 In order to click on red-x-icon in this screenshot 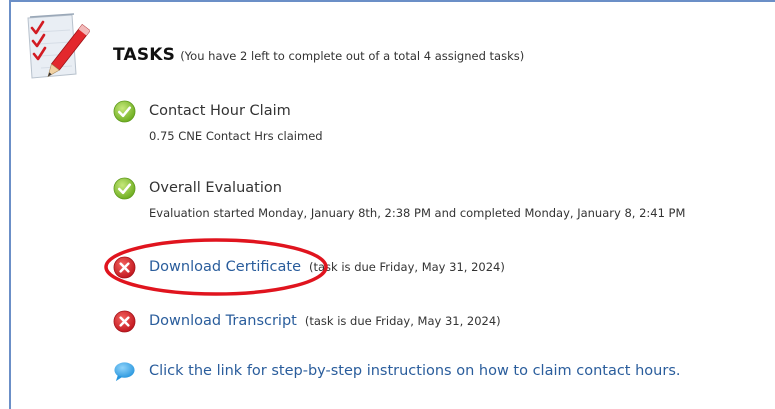, I will do `click(124, 321)`.